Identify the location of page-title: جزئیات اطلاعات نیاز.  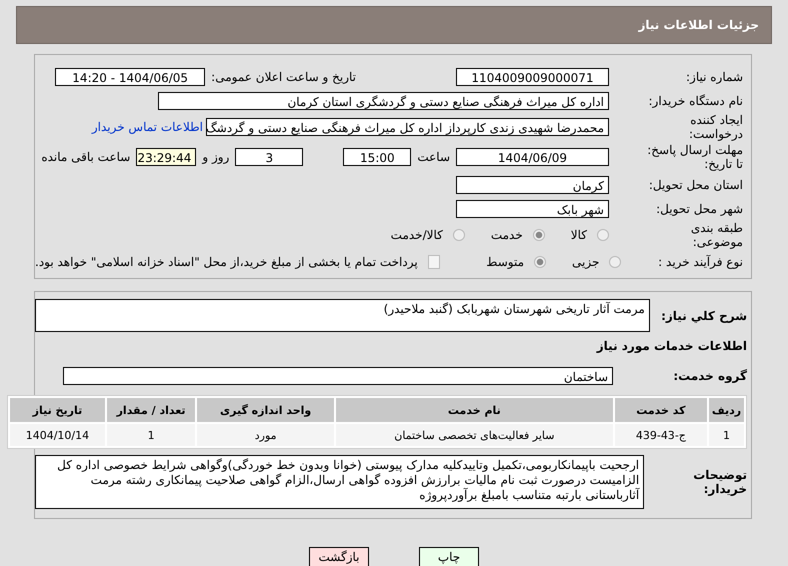
(698, 25).